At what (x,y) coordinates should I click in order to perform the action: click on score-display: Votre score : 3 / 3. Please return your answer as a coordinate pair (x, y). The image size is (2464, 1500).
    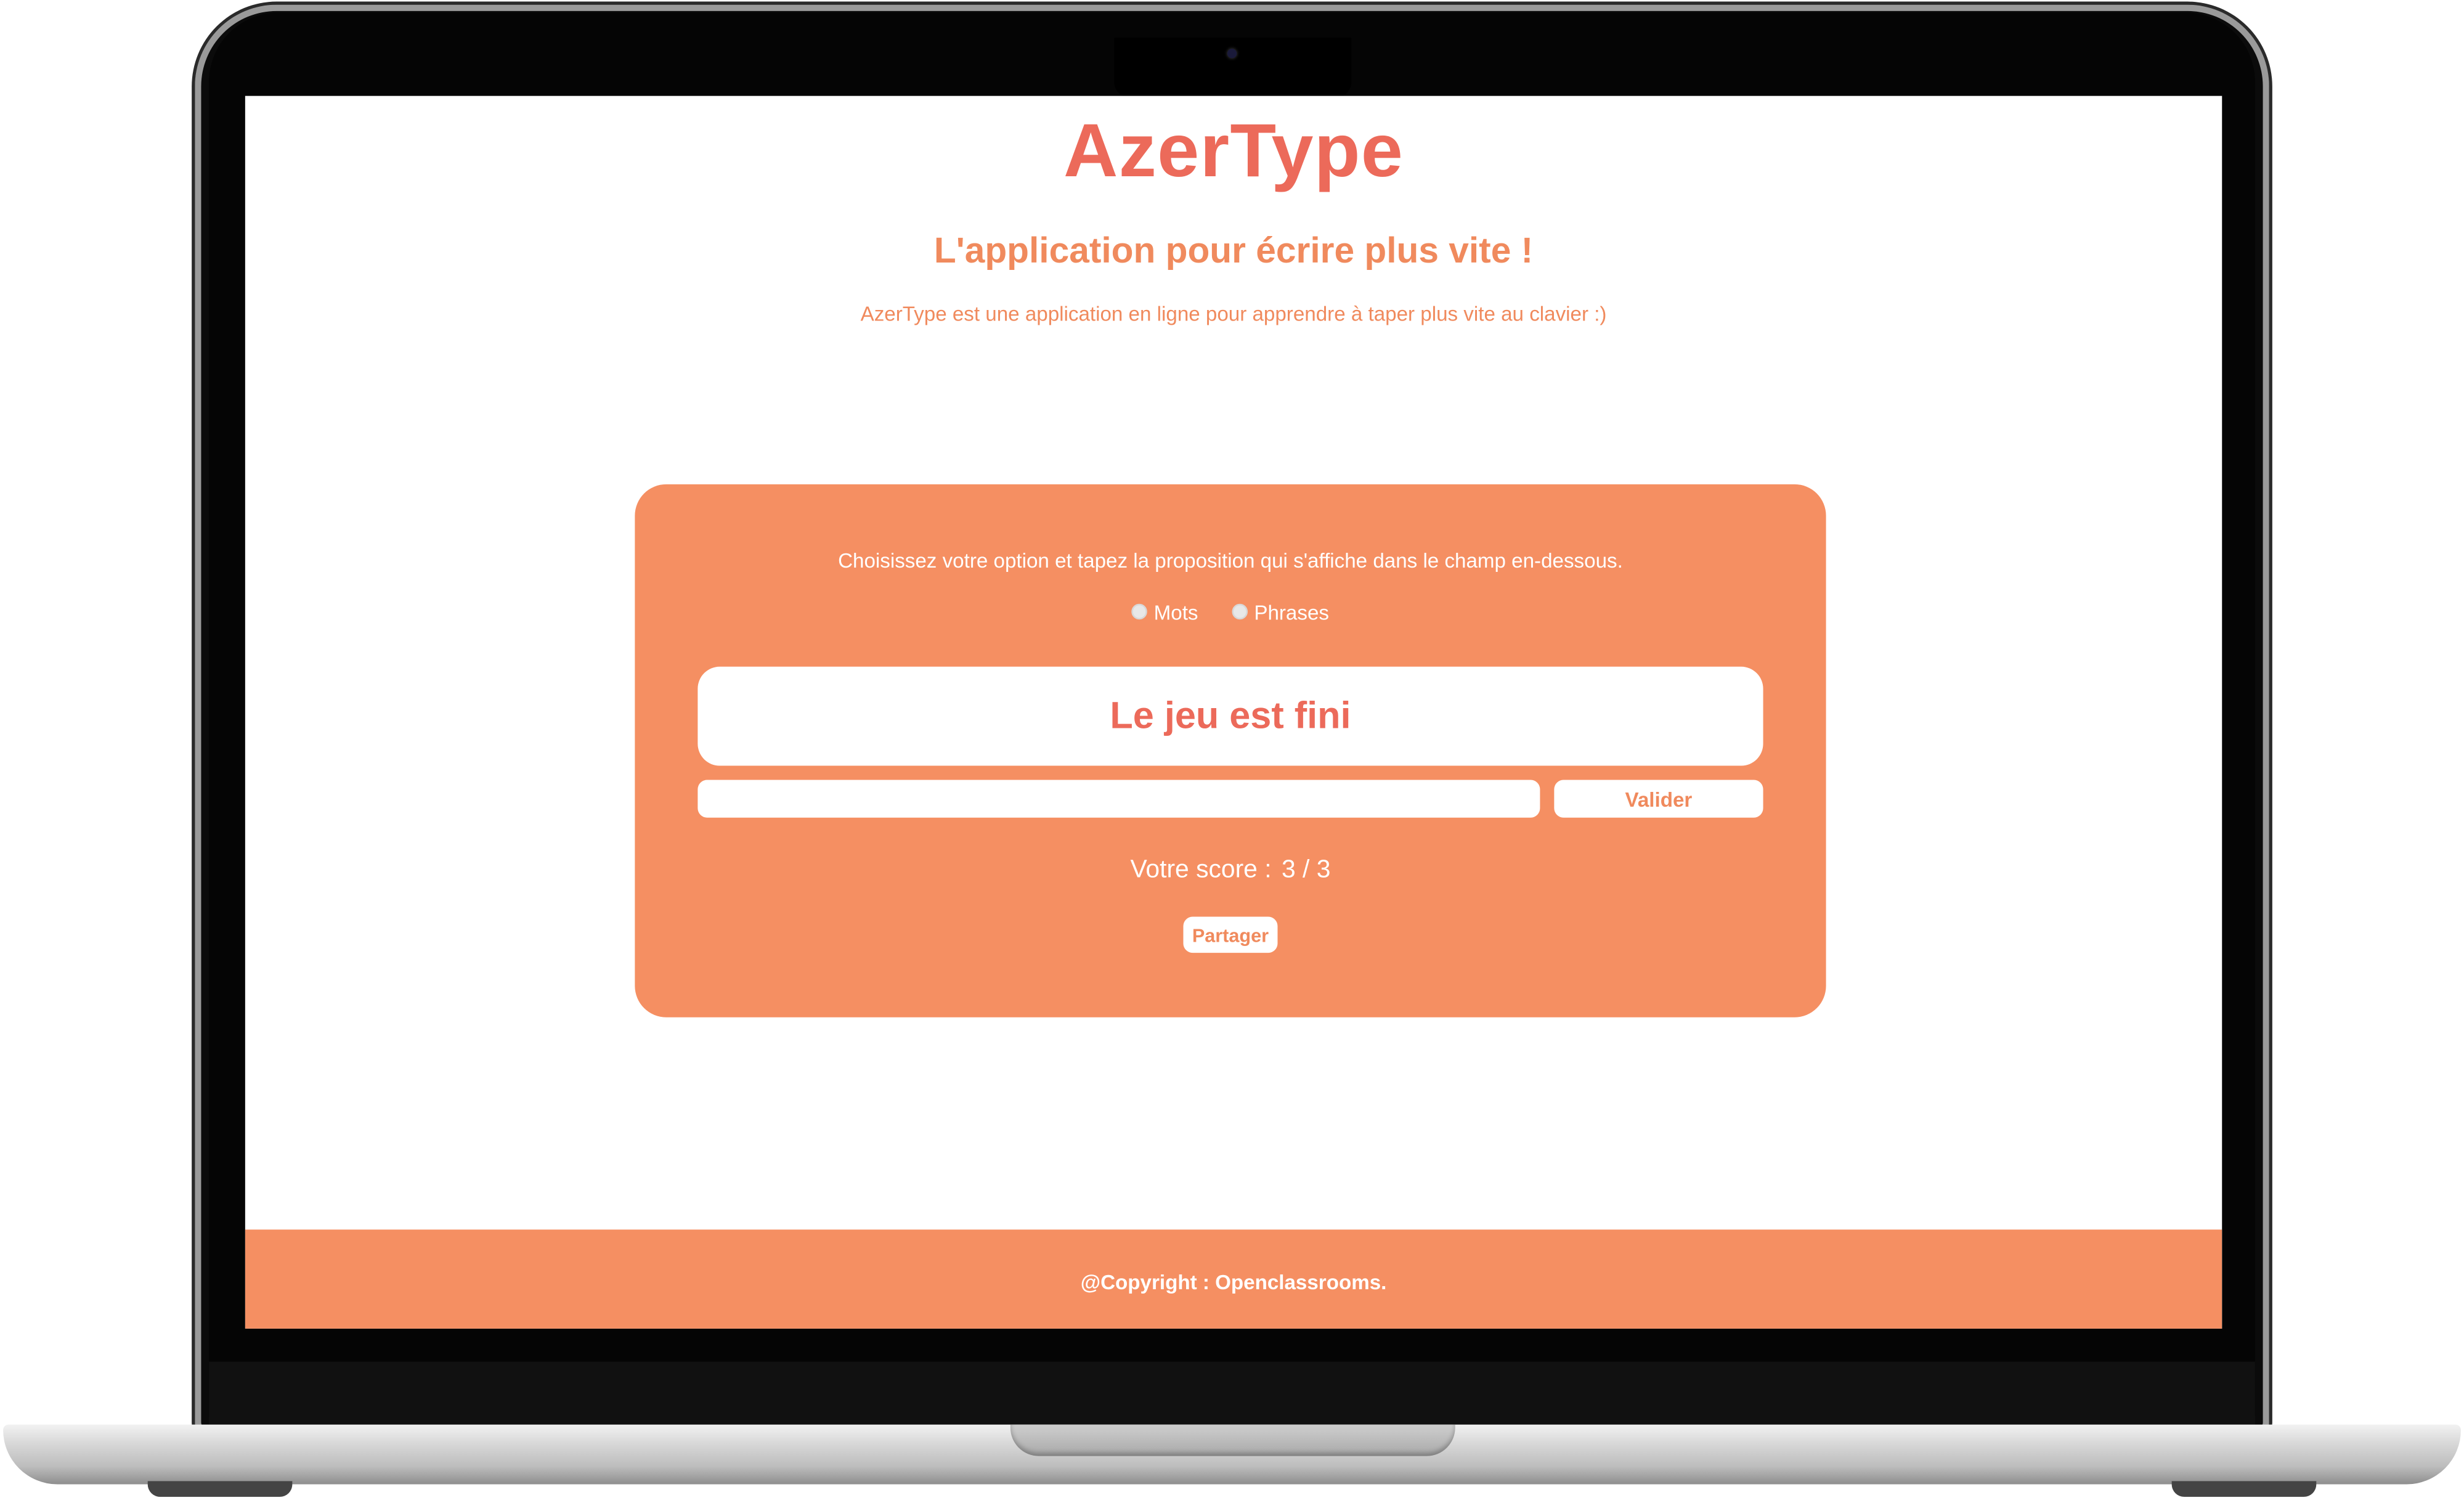
    Looking at the image, I should click on (1230, 871).